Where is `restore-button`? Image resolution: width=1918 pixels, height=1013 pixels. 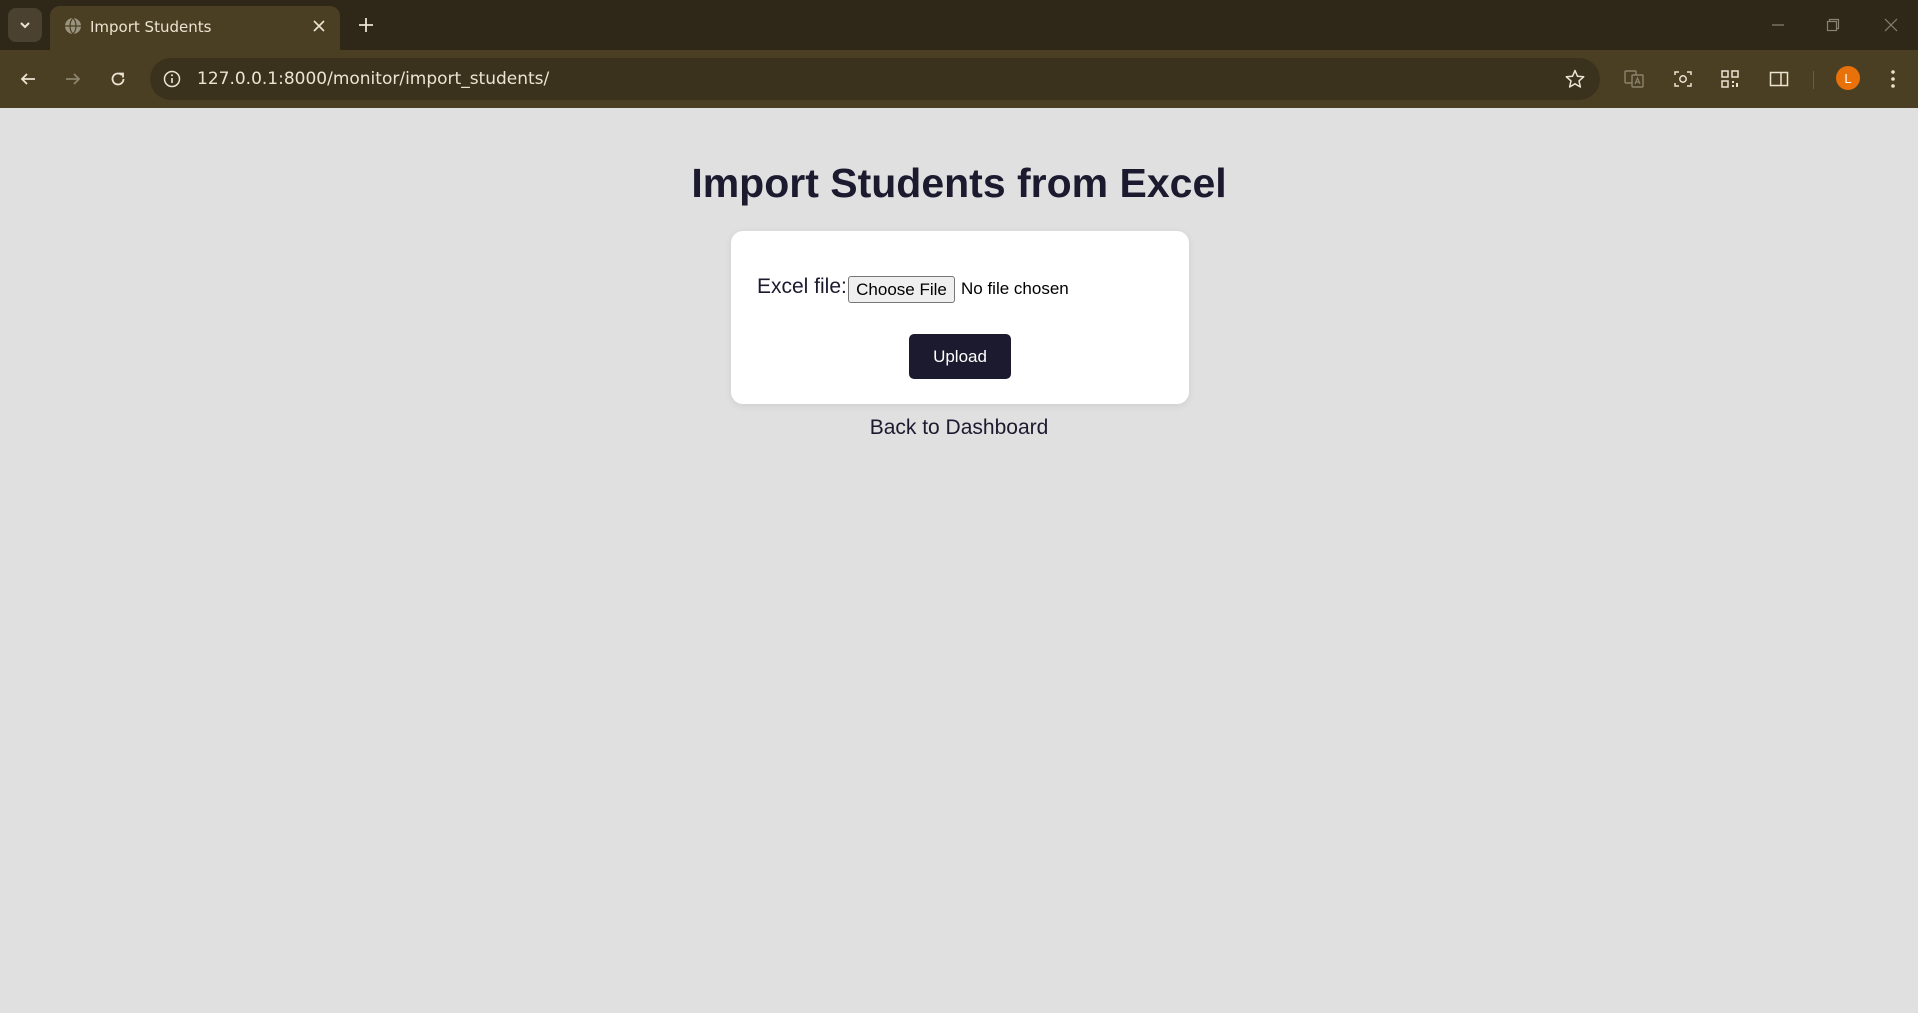 restore-button is located at coordinates (1833, 25).